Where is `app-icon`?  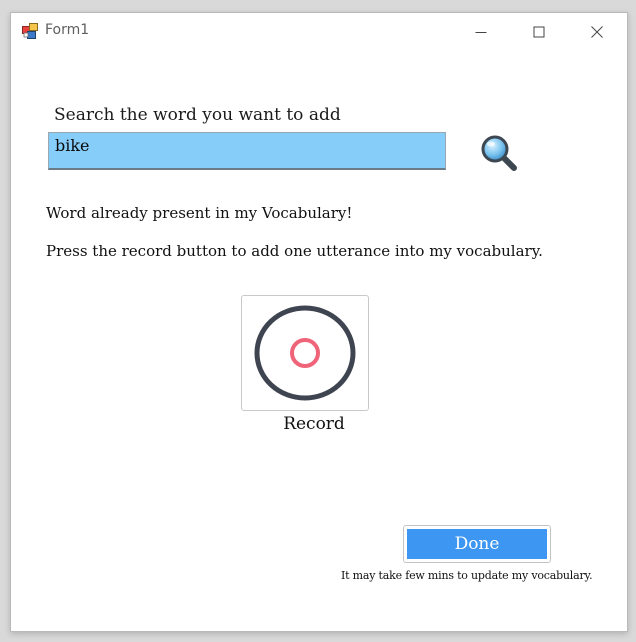
app-icon is located at coordinates (30, 31).